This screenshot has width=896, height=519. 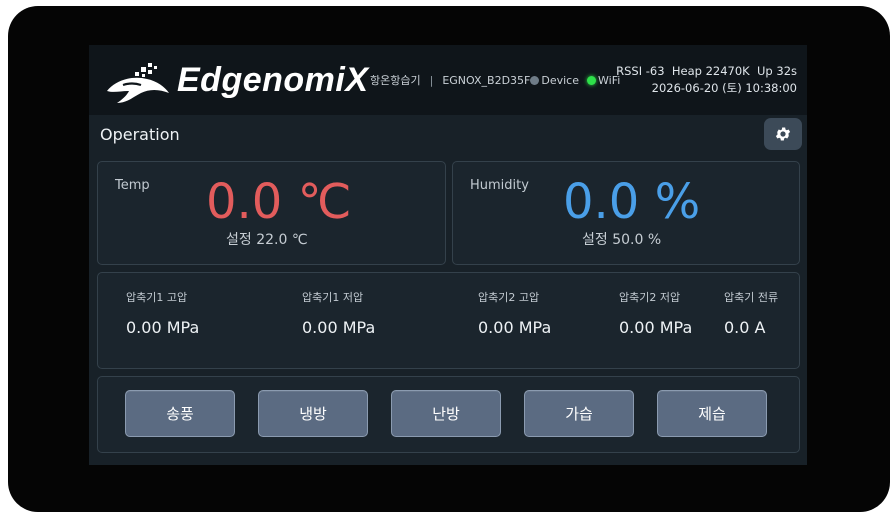 What do you see at coordinates (591, 80) in the screenshot?
I see `wifi-status-icon` at bounding box center [591, 80].